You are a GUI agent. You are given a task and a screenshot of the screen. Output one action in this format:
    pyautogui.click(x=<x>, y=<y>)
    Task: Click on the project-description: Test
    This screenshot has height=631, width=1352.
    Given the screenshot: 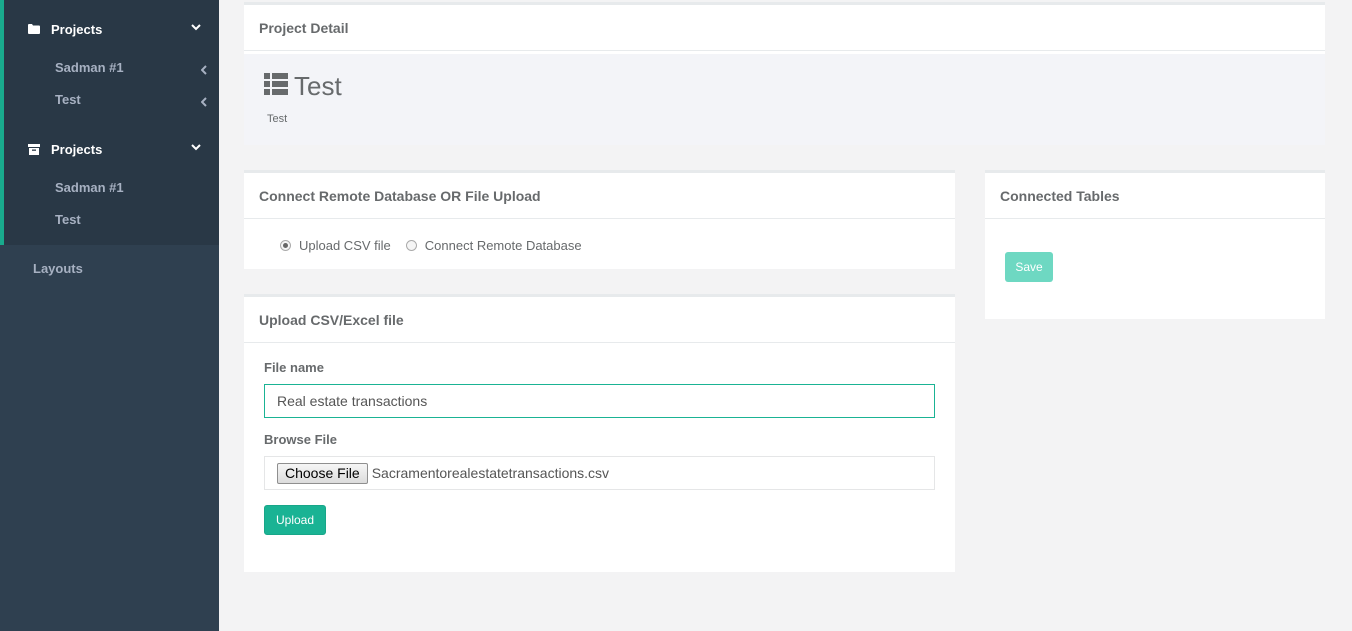 What is the action you would take?
    pyautogui.click(x=277, y=119)
    